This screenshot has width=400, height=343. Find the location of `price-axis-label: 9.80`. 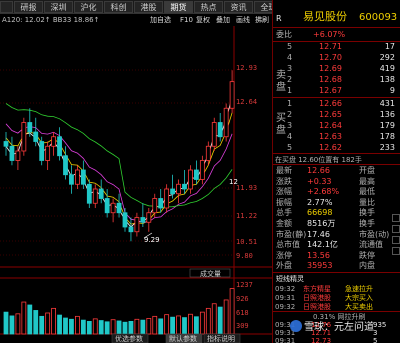

price-axis-label: 9.80 is located at coordinates (244, 256).